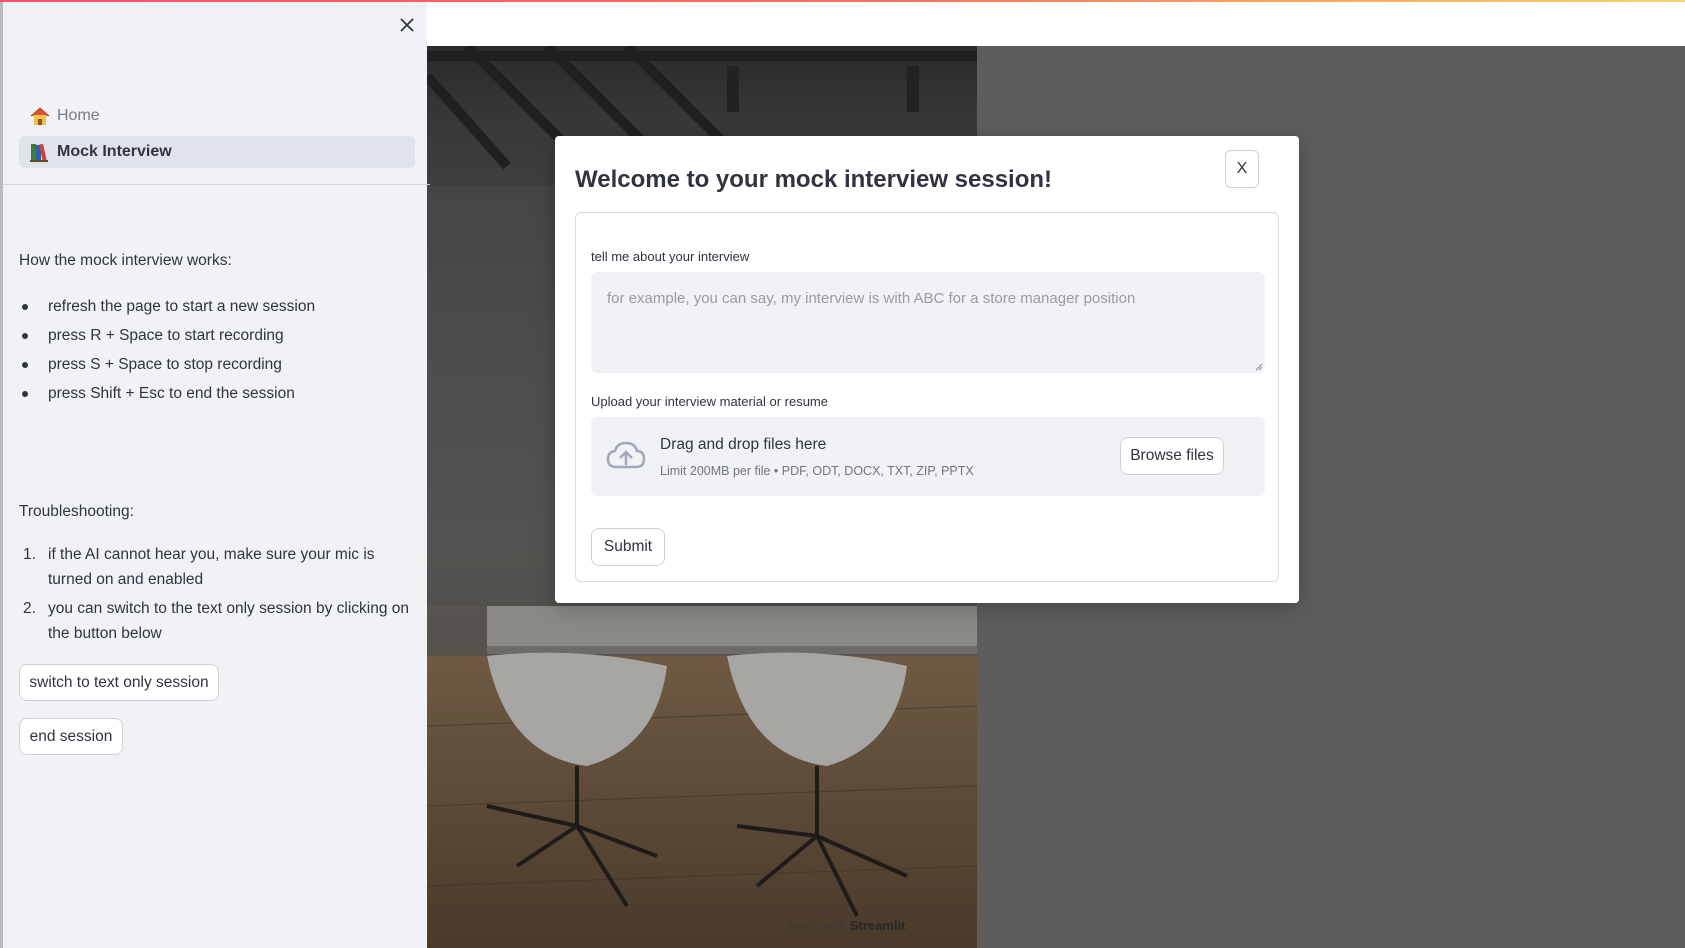 This screenshot has width=1685, height=948. Describe the element at coordinates (219, 306) in the screenshot. I see `list-item: refresh the page to start a new session` at that location.